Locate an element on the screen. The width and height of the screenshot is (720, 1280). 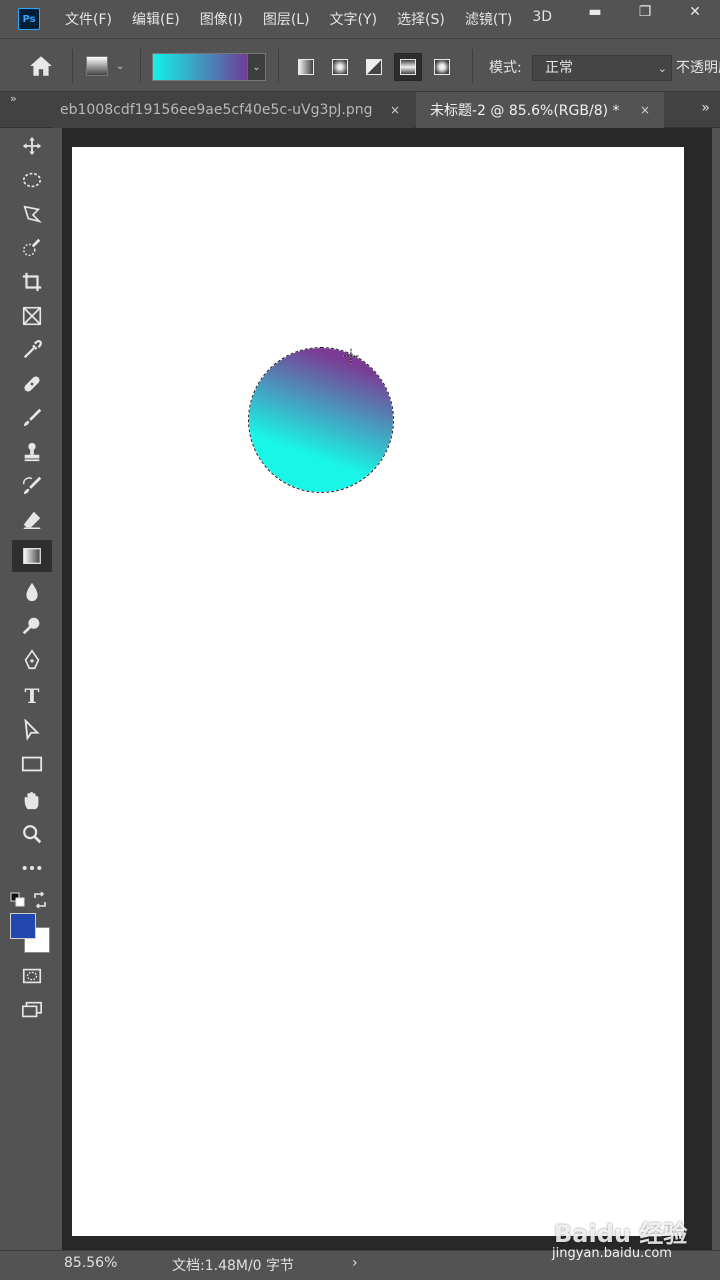
color-swatches is located at coordinates (32, 935).